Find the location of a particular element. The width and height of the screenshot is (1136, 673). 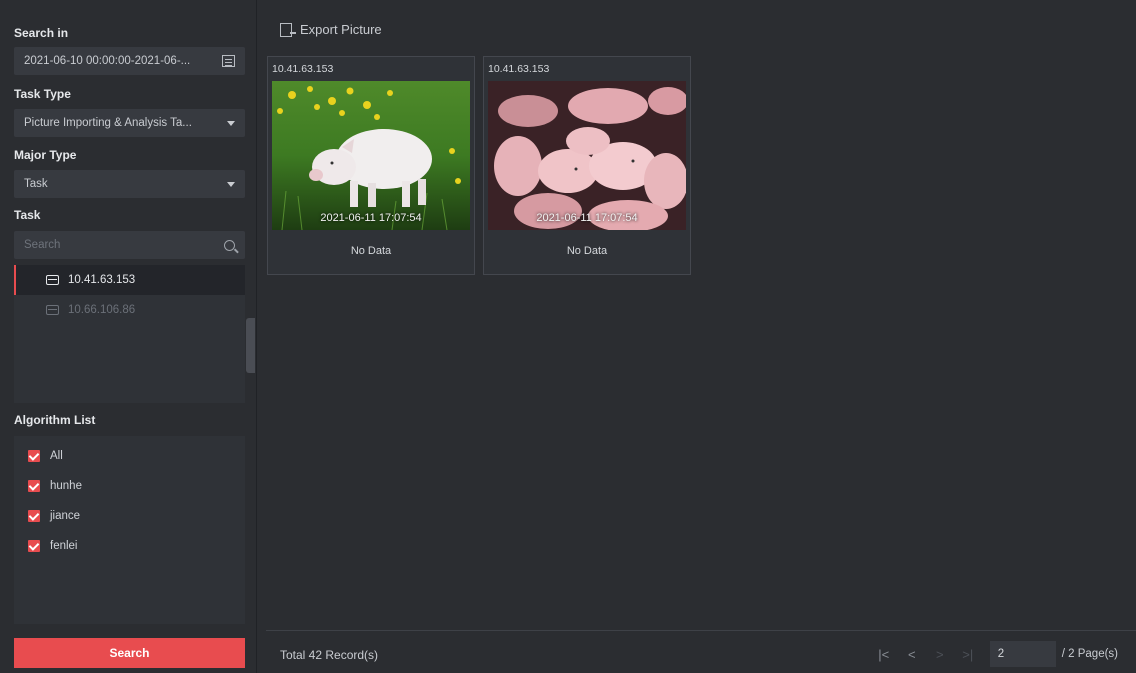

pig-on-grass-image is located at coordinates (371, 155).